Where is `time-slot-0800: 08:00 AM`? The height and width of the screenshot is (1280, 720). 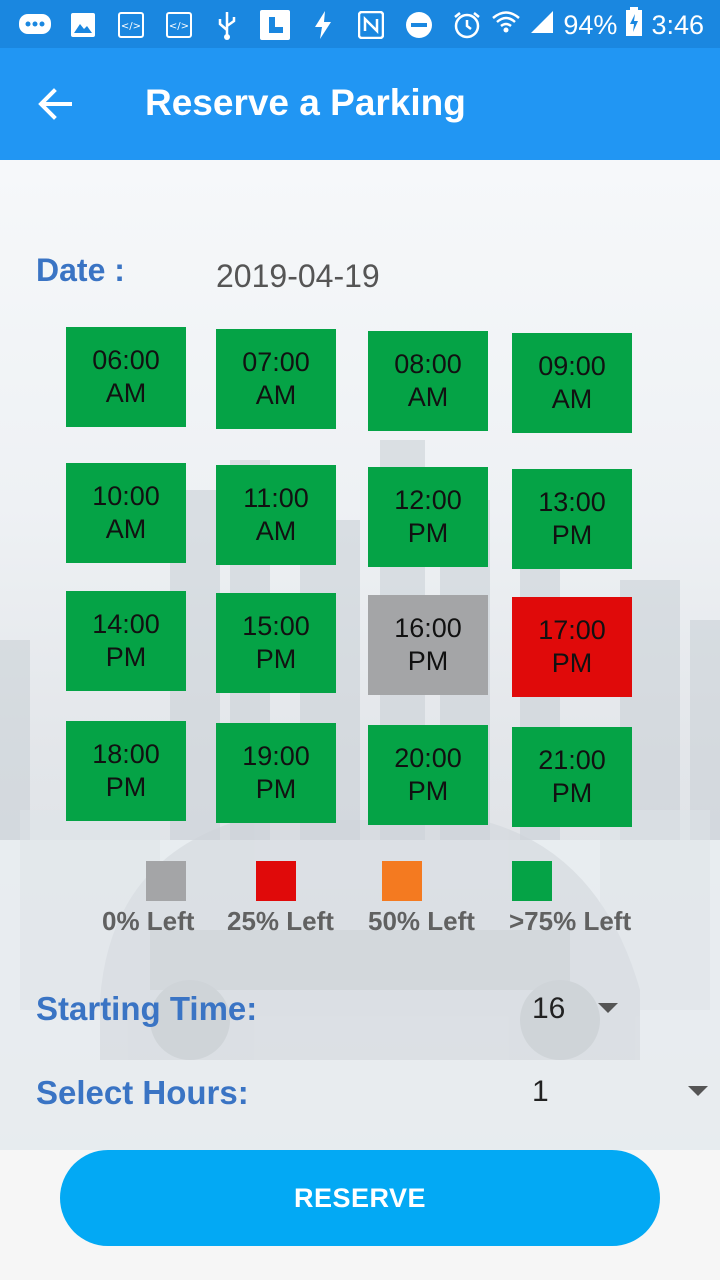 time-slot-0800: 08:00 AM is located at coordinates (428, 381).